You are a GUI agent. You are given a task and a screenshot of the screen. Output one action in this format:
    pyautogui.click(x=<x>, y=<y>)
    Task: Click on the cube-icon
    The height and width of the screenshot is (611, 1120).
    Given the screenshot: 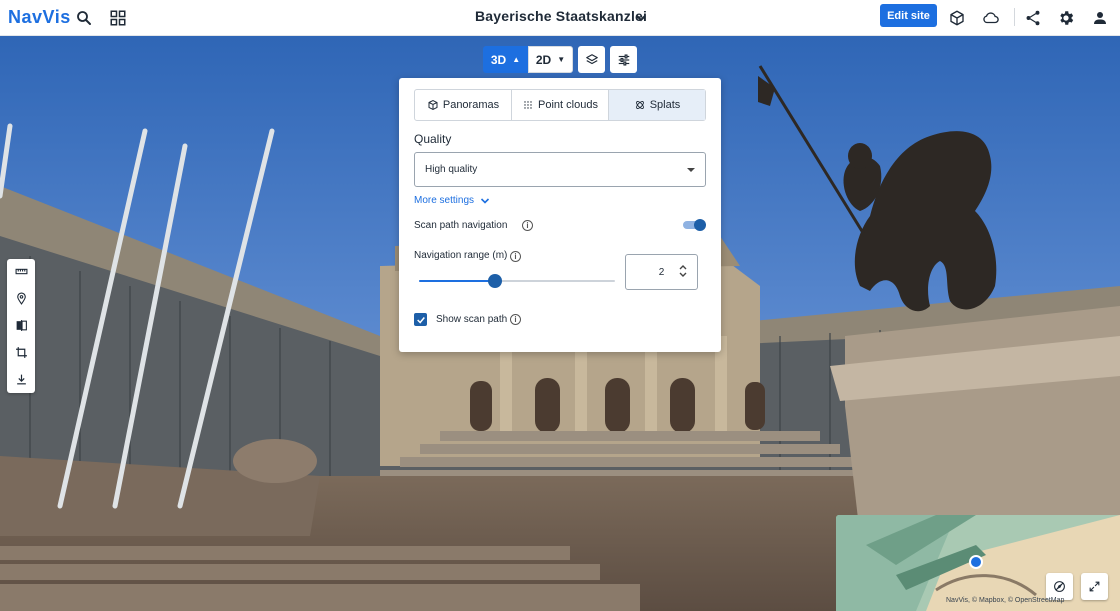 What is the action you would take?
    pyautogui.click(x=957, y=18)
    